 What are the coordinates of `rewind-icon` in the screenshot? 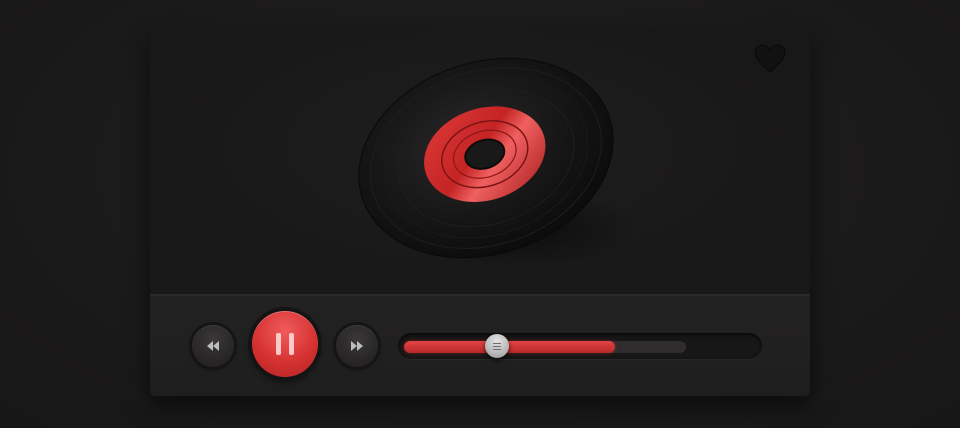 It's located at (213, 346).